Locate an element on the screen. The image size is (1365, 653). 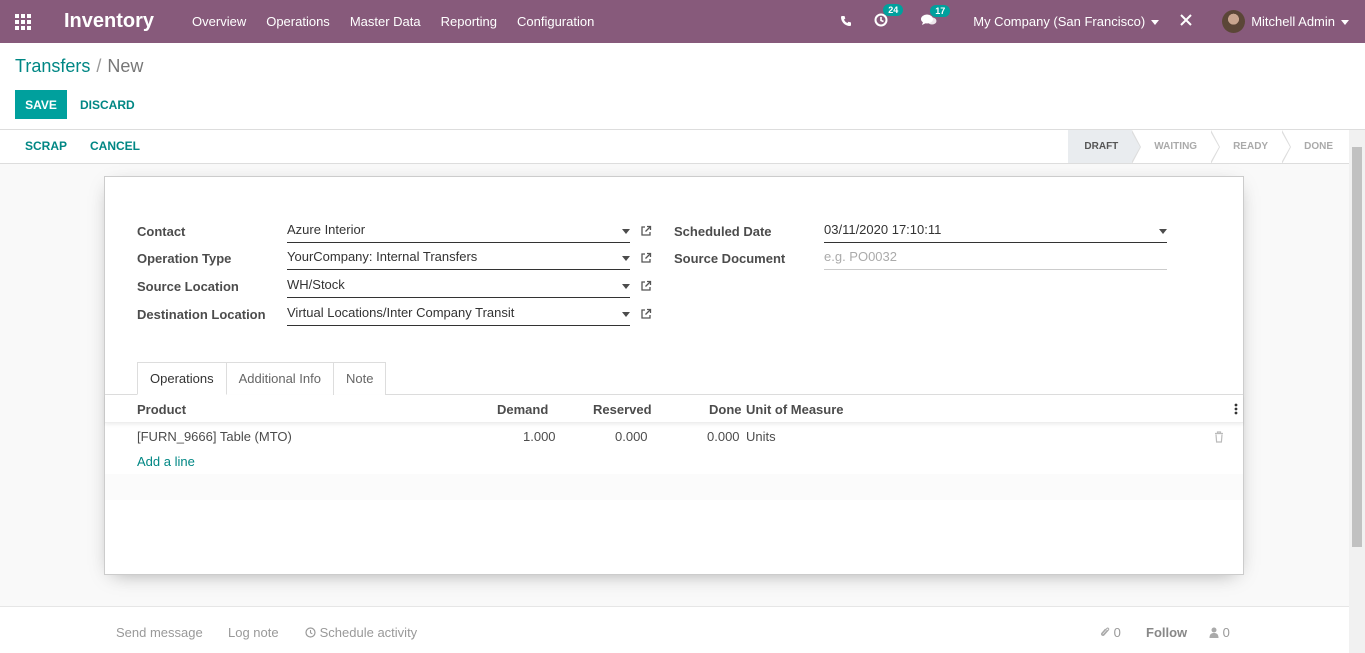
row-product: [FURN_9666] Table (MTO) is located at coordinates (214, 436).